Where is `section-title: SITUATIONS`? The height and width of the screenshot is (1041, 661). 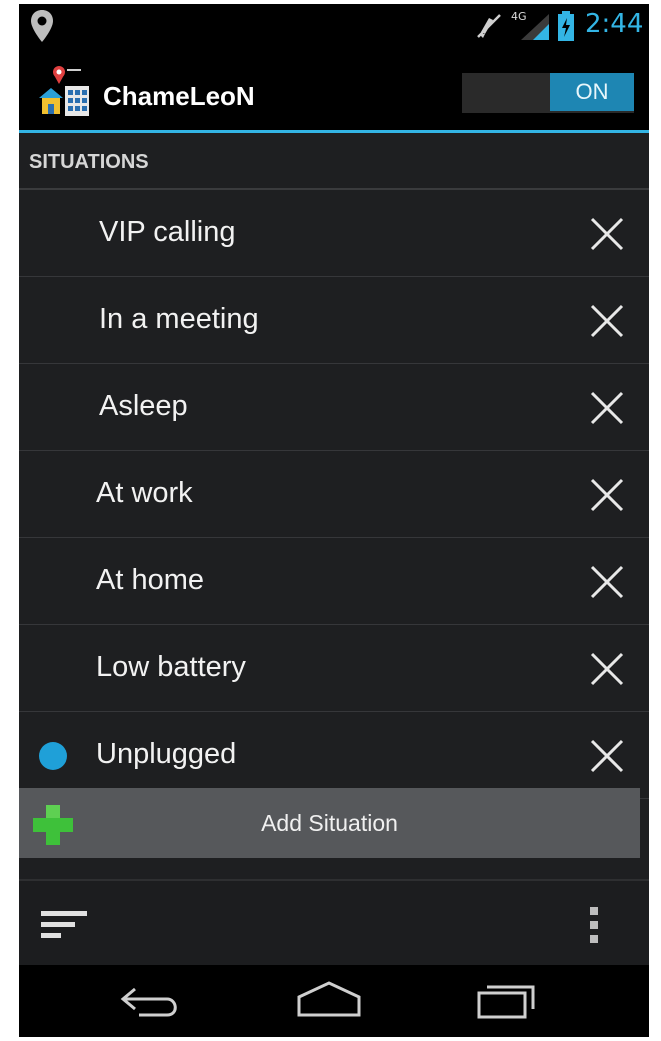 section-title: SITUATIONS is located at coordinates (89, 162).